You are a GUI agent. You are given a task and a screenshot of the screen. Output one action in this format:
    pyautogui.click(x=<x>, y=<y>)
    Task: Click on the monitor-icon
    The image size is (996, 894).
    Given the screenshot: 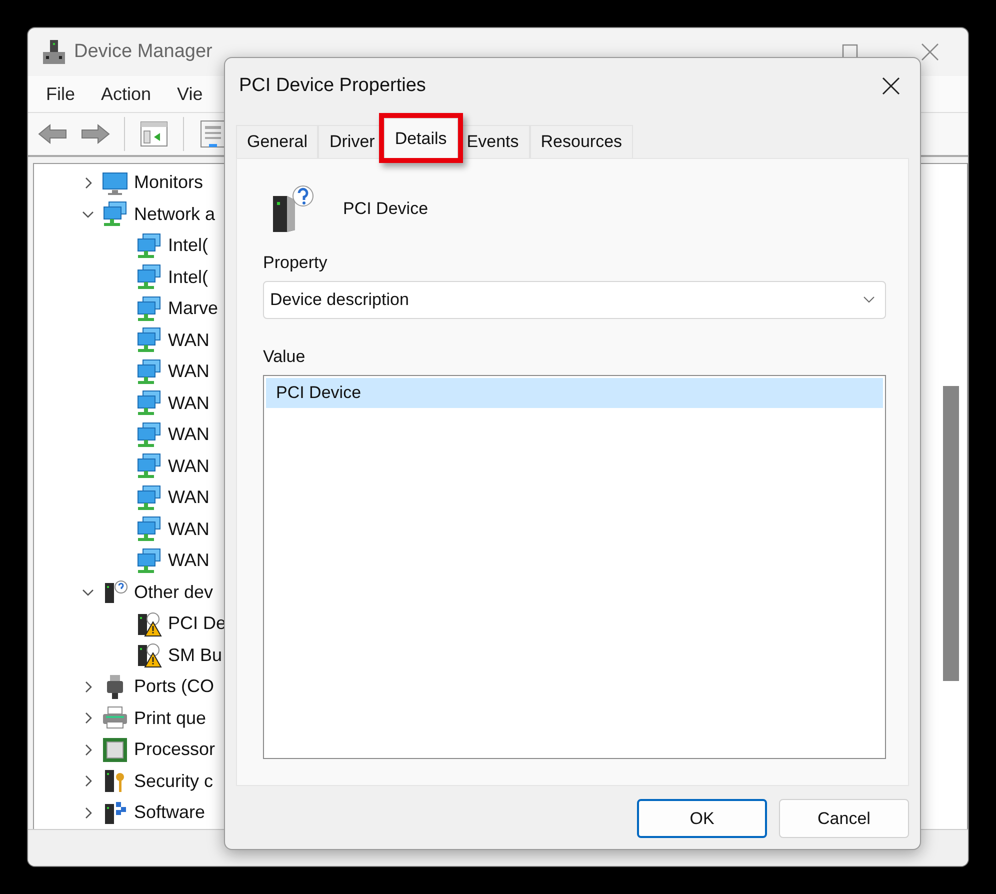 What is the action you would take?
    pyautogui.click(x=115, y=183)
    